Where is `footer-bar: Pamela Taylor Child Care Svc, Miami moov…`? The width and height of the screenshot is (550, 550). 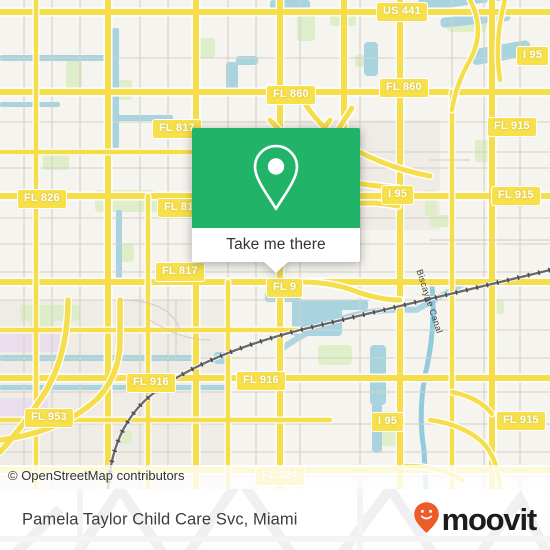
footer-bar: Pamela Taylor Child Care Svc, Miami moov… is located at coordinates (275, 519).